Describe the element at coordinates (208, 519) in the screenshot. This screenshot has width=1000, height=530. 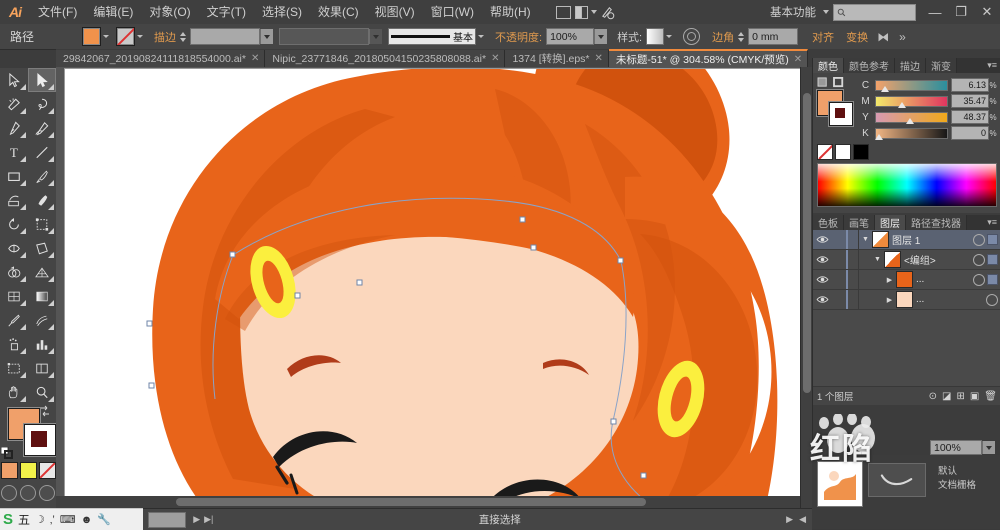
I see `last-artboard-button: ▶|` at that location.